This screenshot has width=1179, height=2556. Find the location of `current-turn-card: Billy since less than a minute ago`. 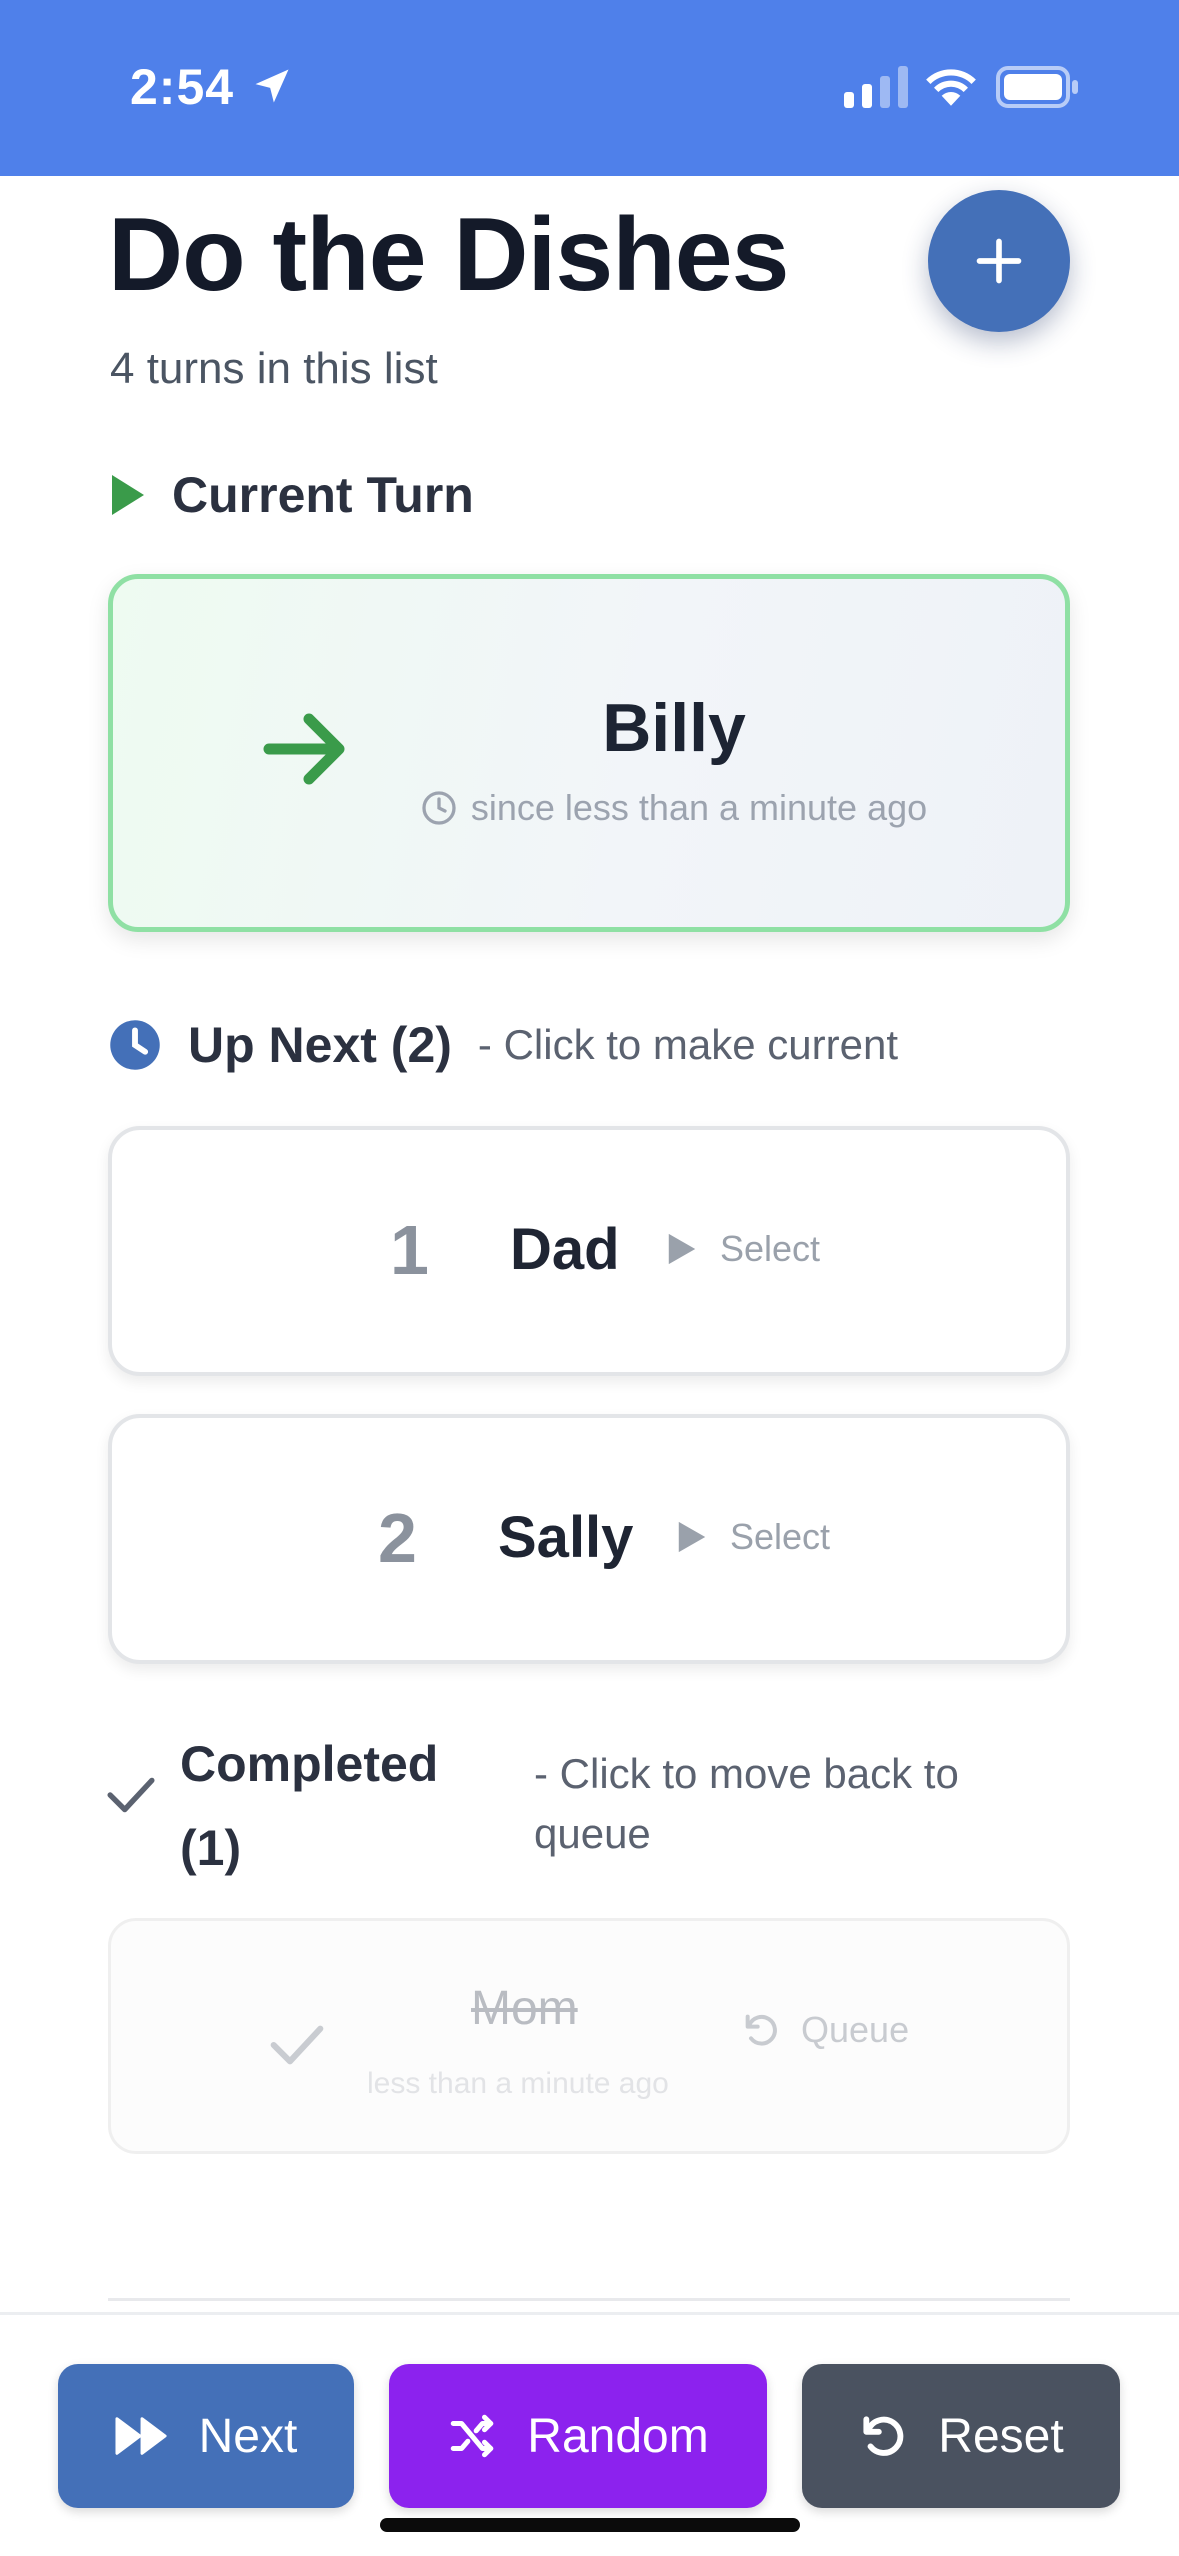

current-turn-card: Billy since less than a minute ago is located at coordinates (589, 753).